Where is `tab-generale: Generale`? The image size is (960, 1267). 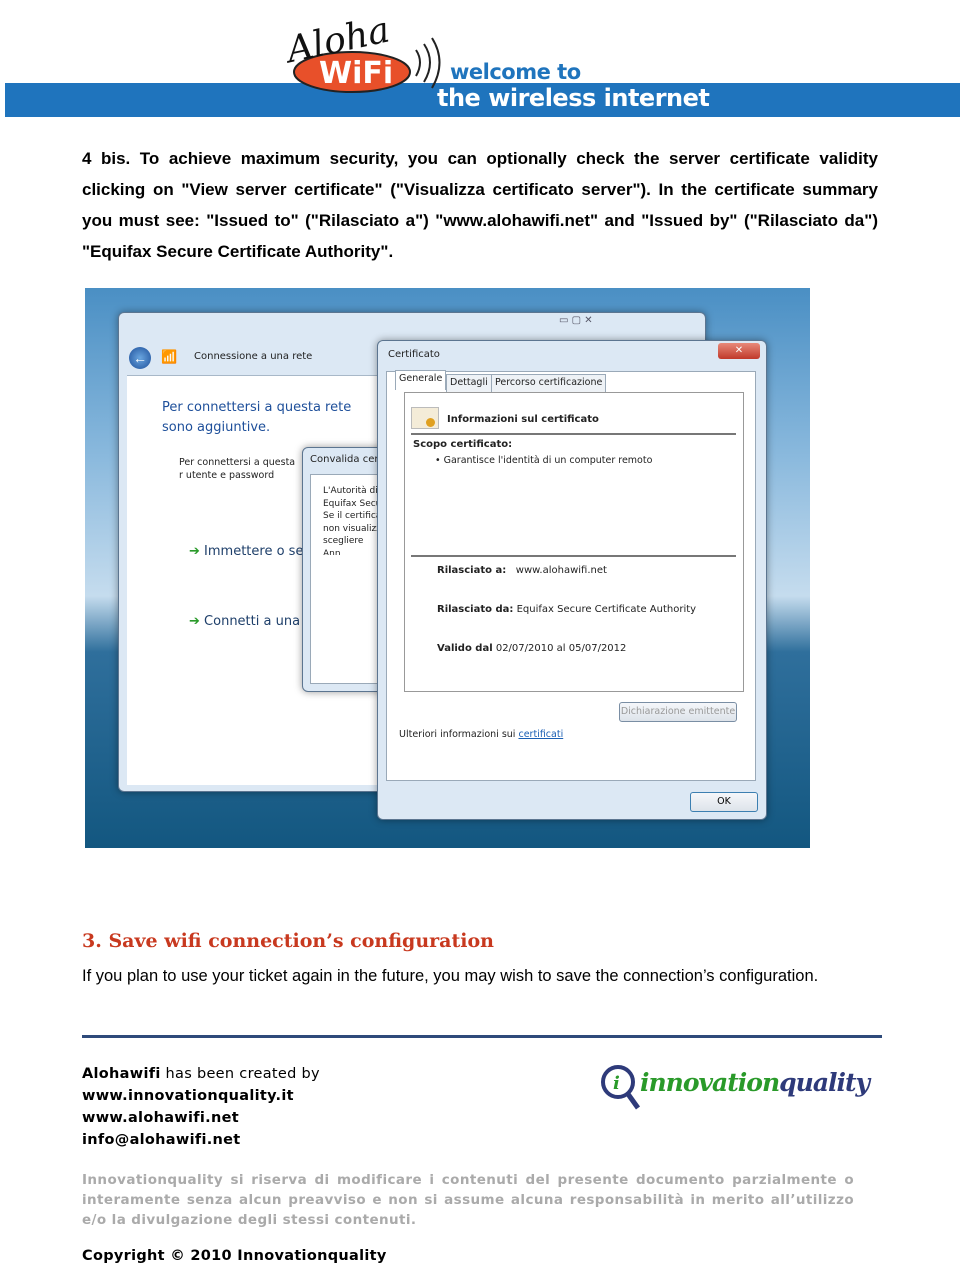 tab-generale: Generale is located at coordinates (421, 380).